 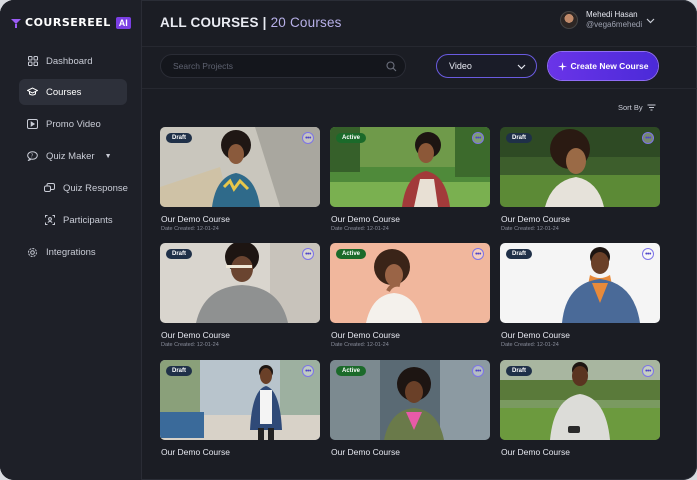 I want to click on sparkle-icon, so click(x=562, y=66).